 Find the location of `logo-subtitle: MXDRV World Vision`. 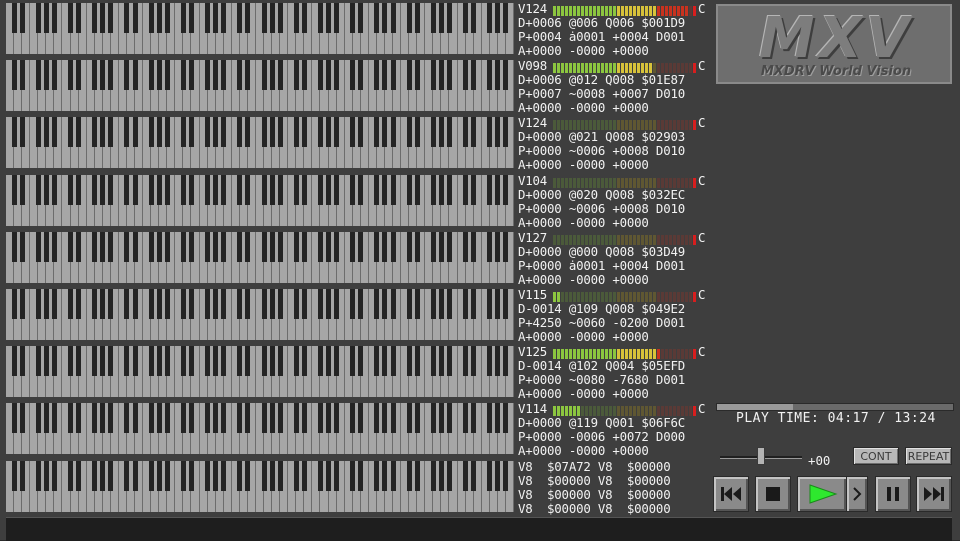

logo-subtitle: MXDRV World Vision is located at coordinates (836, 71).